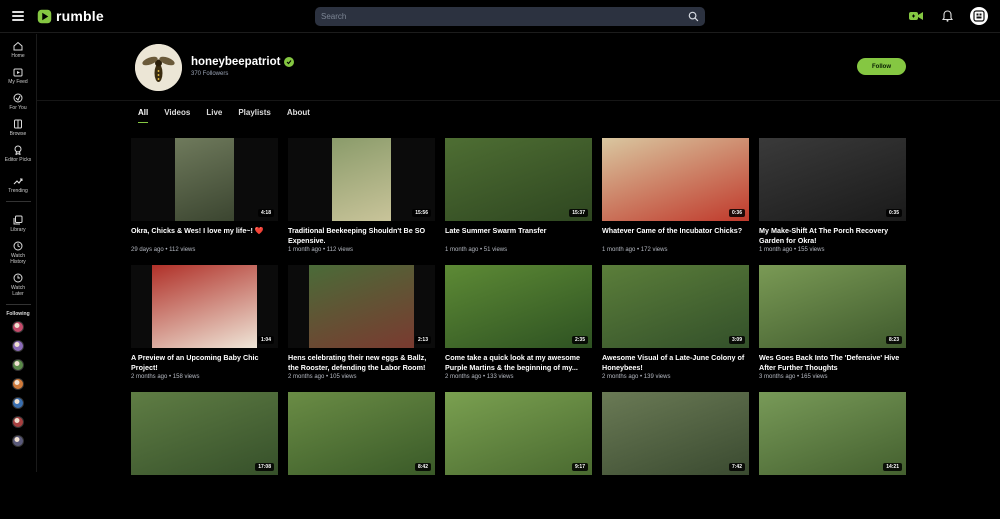 The image size is (1000, 519). I want to click on rumble-logo: rumble, so click(70, 16).